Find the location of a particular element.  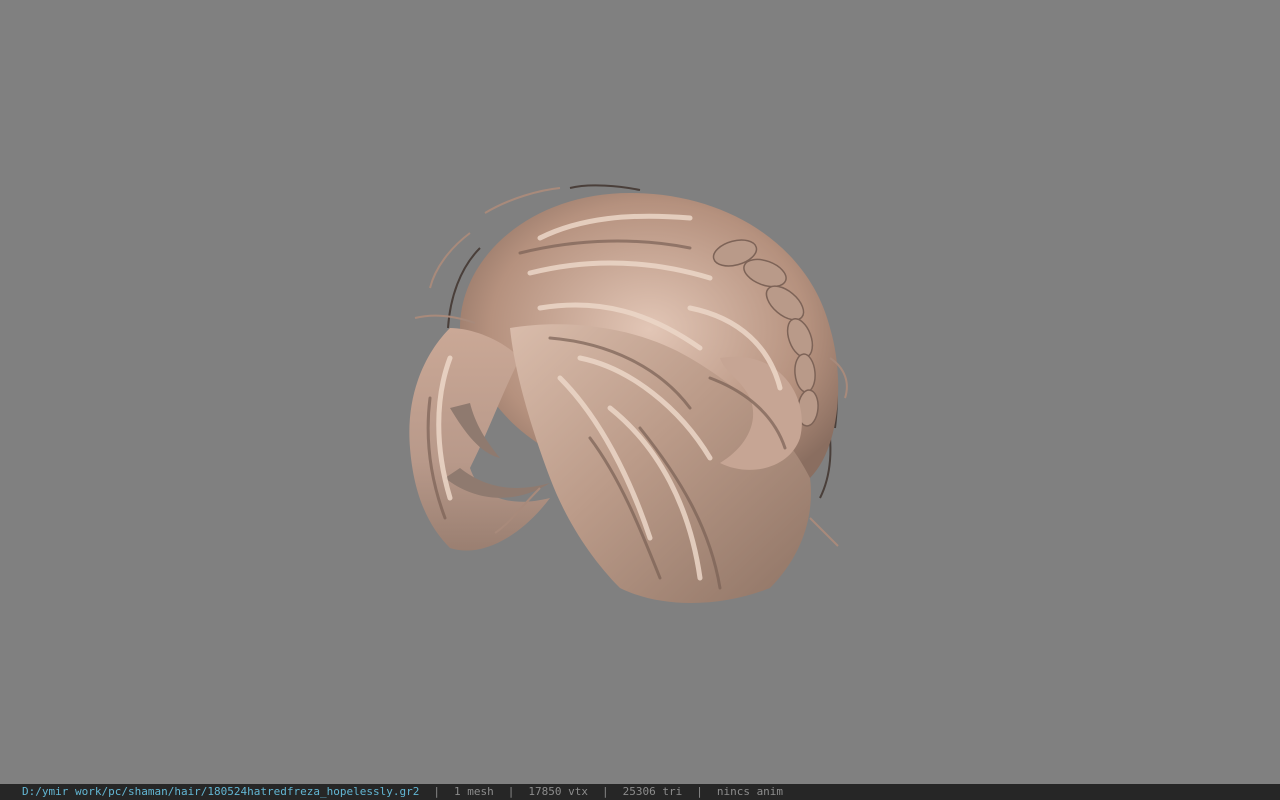

vertex-count: 17850 vtx is located at coordinates (558, 791).